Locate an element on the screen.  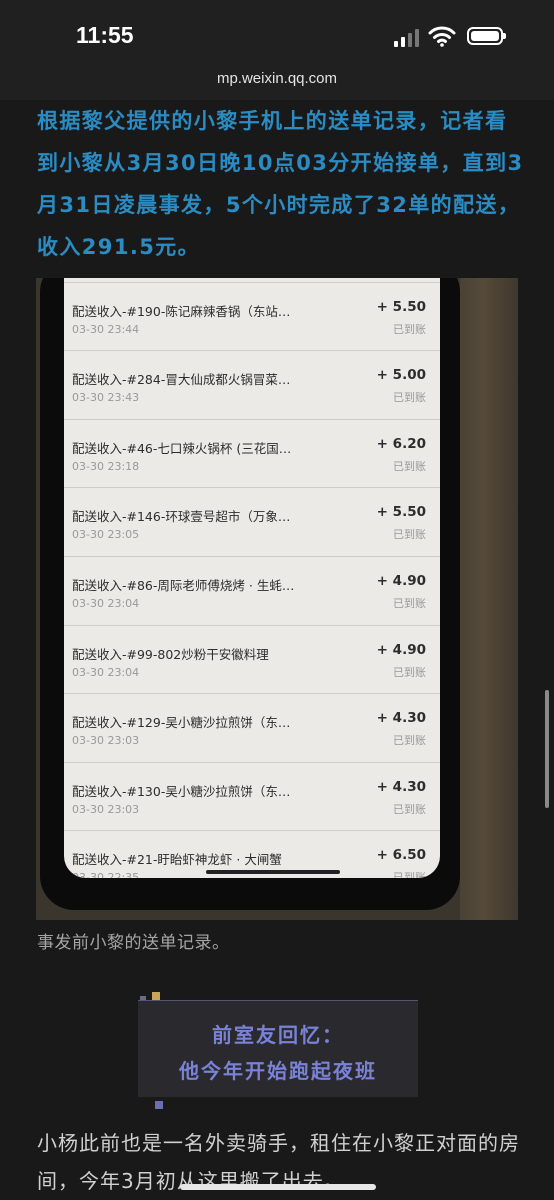
status-bar: 11:55 mp.weixin.qq.com is located at coordinates (277, 50).